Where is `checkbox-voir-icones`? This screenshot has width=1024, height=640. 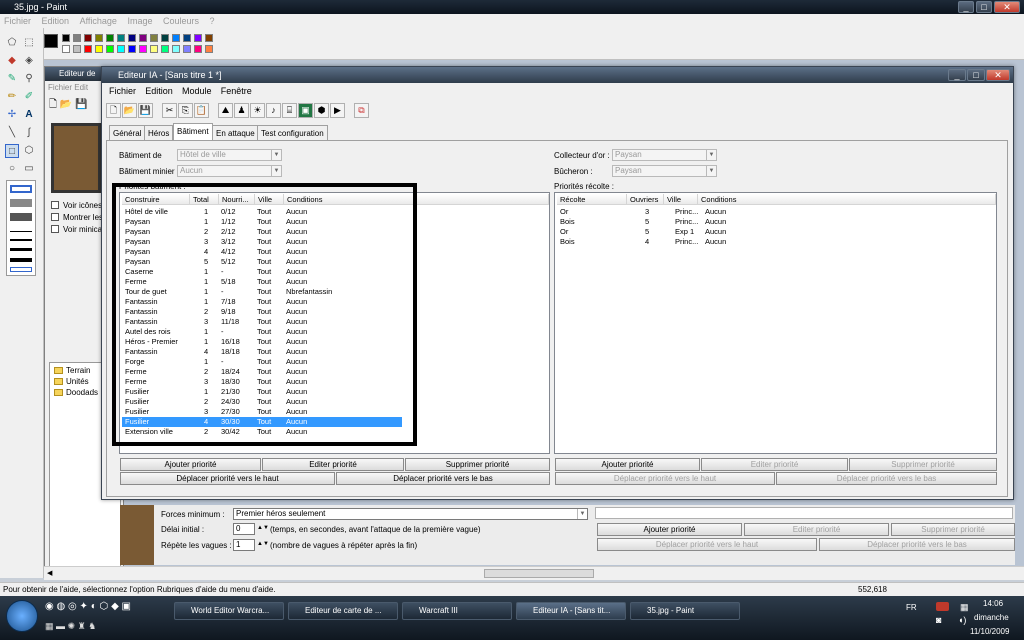
checkbox-voir-icones is located at coordinates (55, 205).